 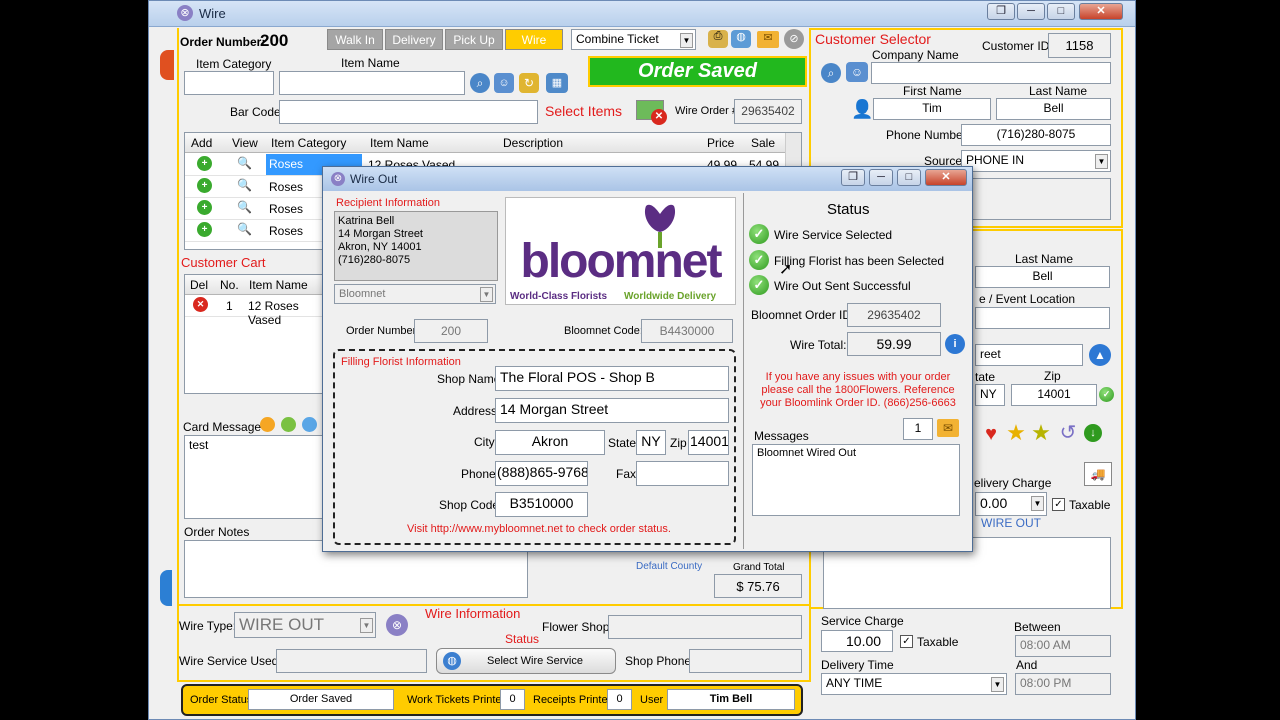 What do you see at coordinates (278, 285) in the screenshot?
I see `col-cart-item-name: Item Name` at bounding box center [278, 285].